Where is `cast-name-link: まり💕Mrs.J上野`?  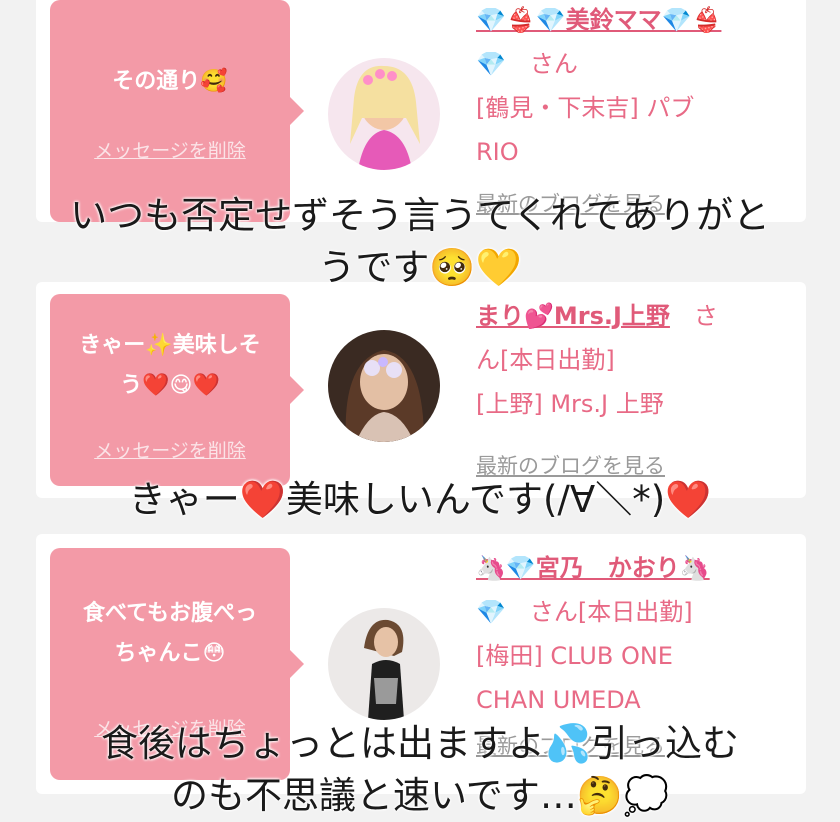
cast-name-link: まり💕Mrs.J上野 is located at coordinates (573, 316).